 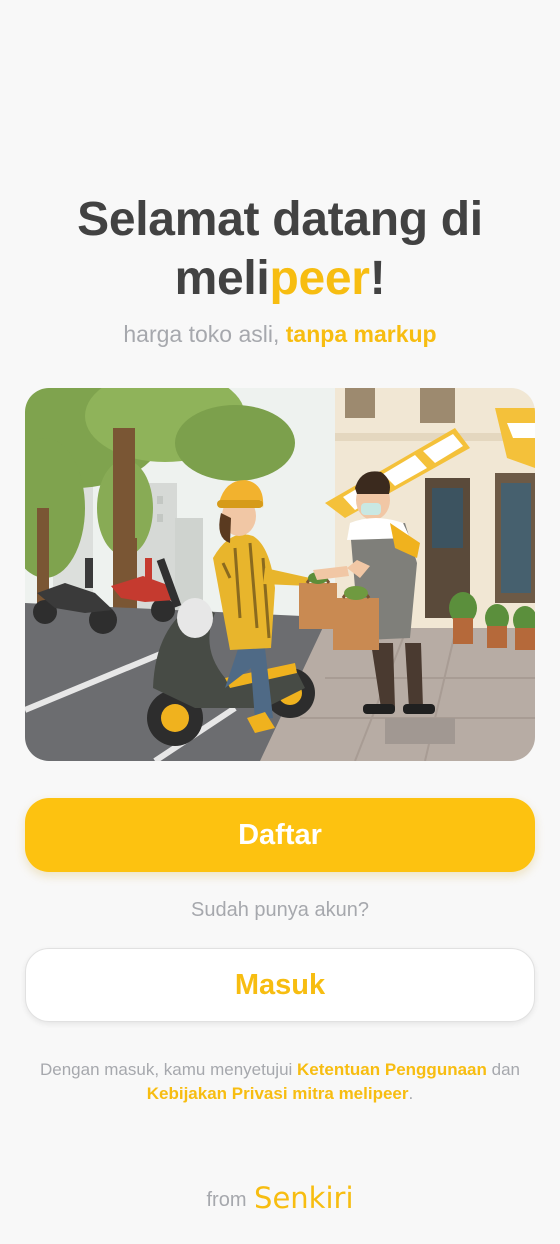 What do you see at coordinates (226, 1200) in the screenshot?
I see `footer-from-label: from` at bounding box center [226, 1200].